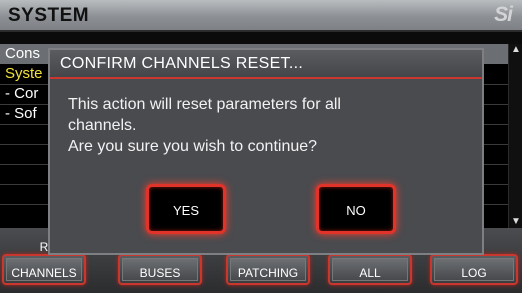  Describe the element at coordinates (44, 273) in the screenshot. I see `softkey-label: CHANNELS` at that location.